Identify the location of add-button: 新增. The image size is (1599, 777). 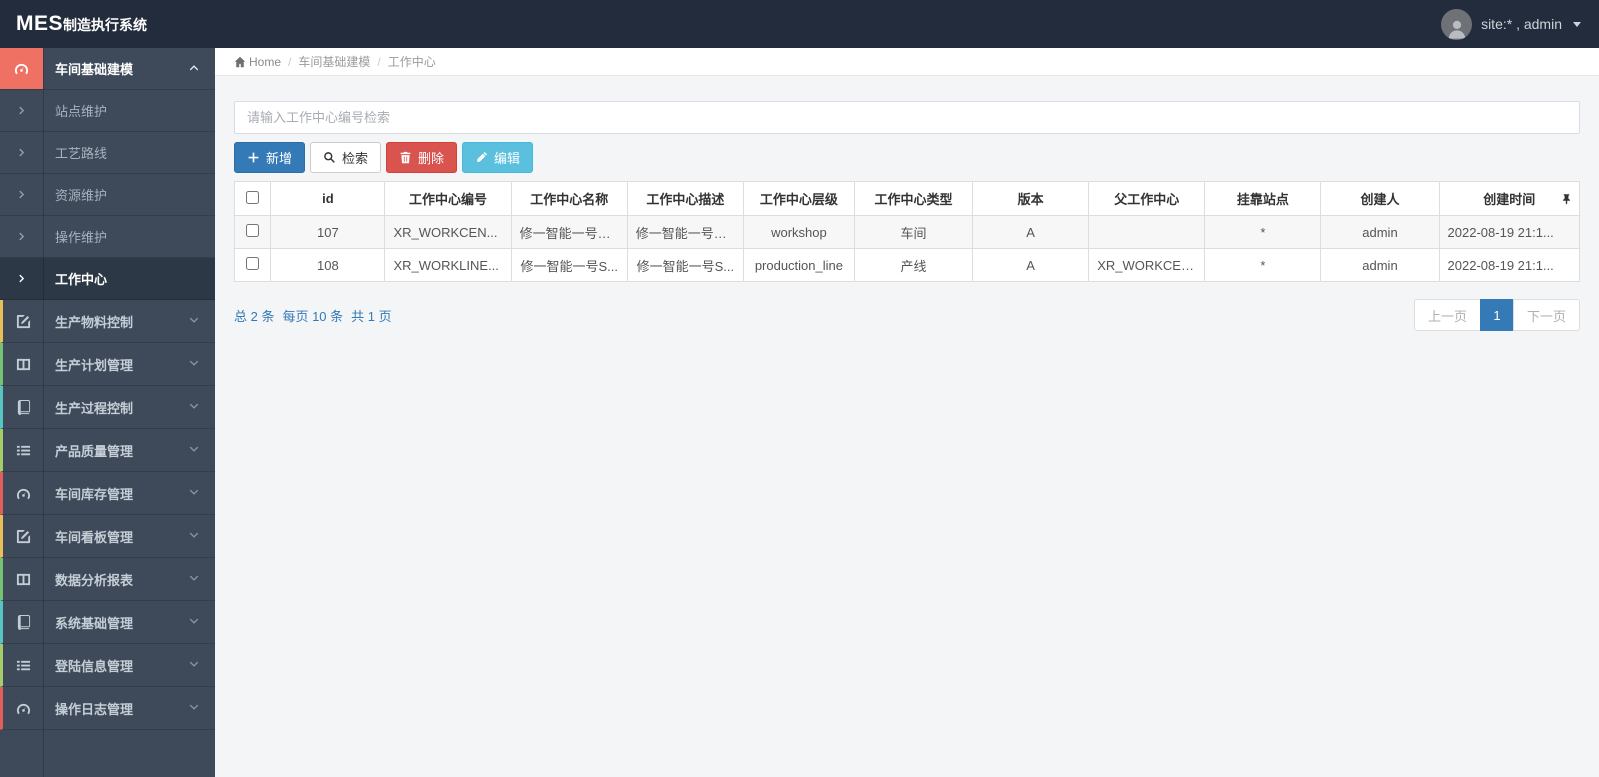
(270, 157).